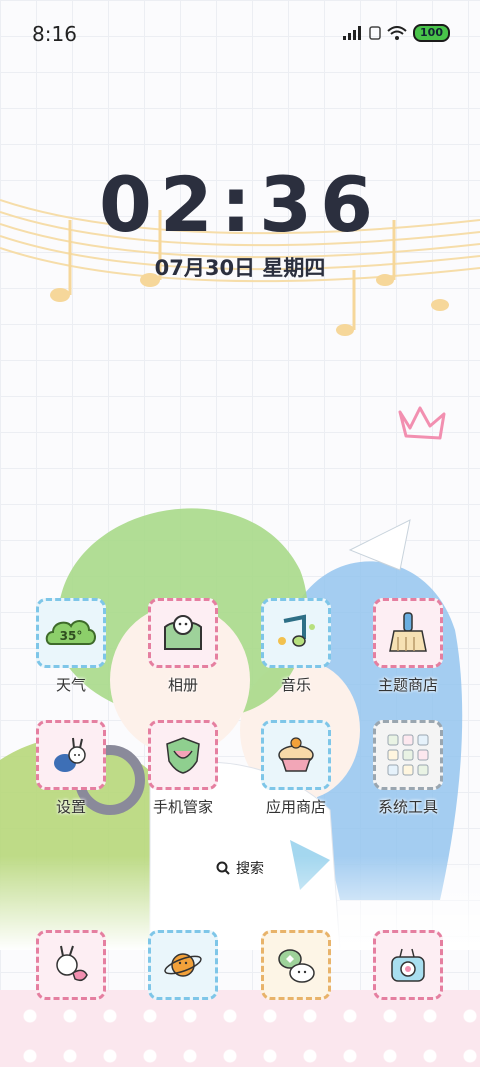  Describe the element at coordinates (375, 33) in the screenshot. I see `sim-icon` at that location.